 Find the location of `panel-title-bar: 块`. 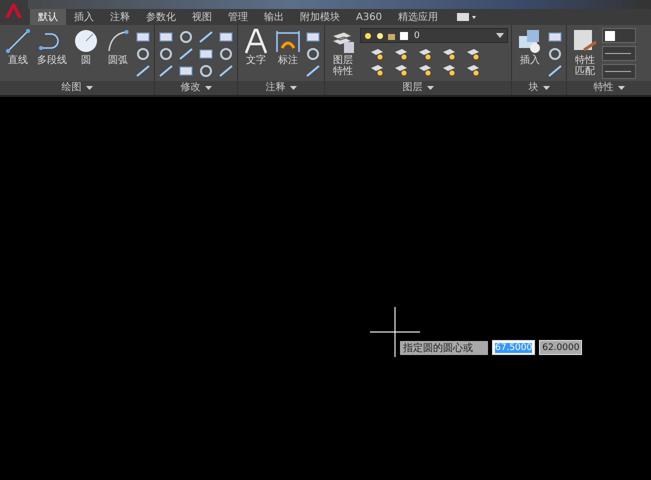

panel-title-bar: 块 is located at coordinates (539, 88).